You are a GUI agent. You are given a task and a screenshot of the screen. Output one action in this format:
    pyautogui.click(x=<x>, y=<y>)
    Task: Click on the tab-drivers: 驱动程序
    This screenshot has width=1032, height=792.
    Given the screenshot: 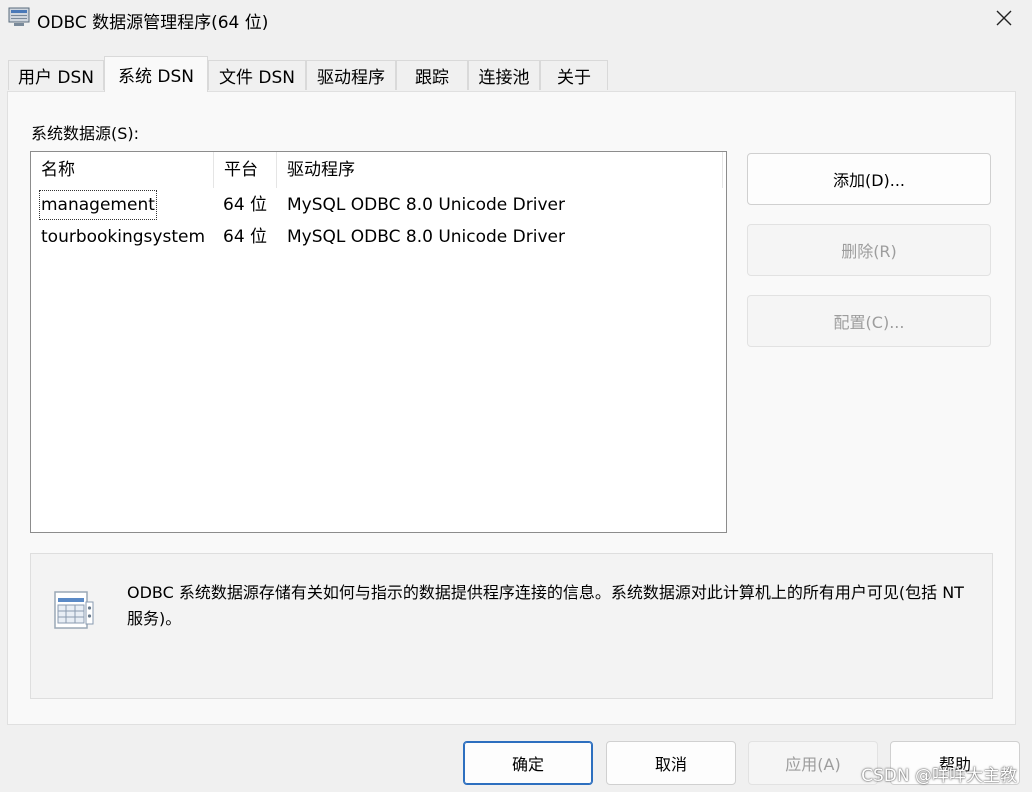 What is the action you would take?
    pyautogui.click(x=351, y=75)
    